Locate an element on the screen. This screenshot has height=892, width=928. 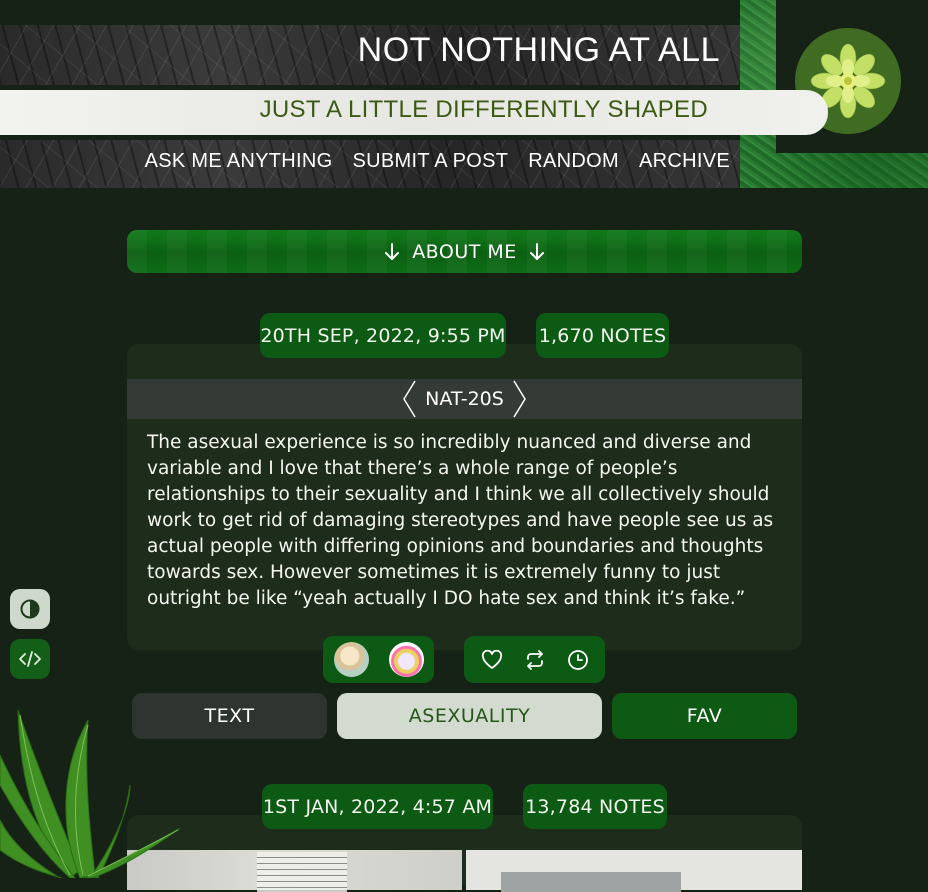
code-credit-button is located at coordinates (30, 659).